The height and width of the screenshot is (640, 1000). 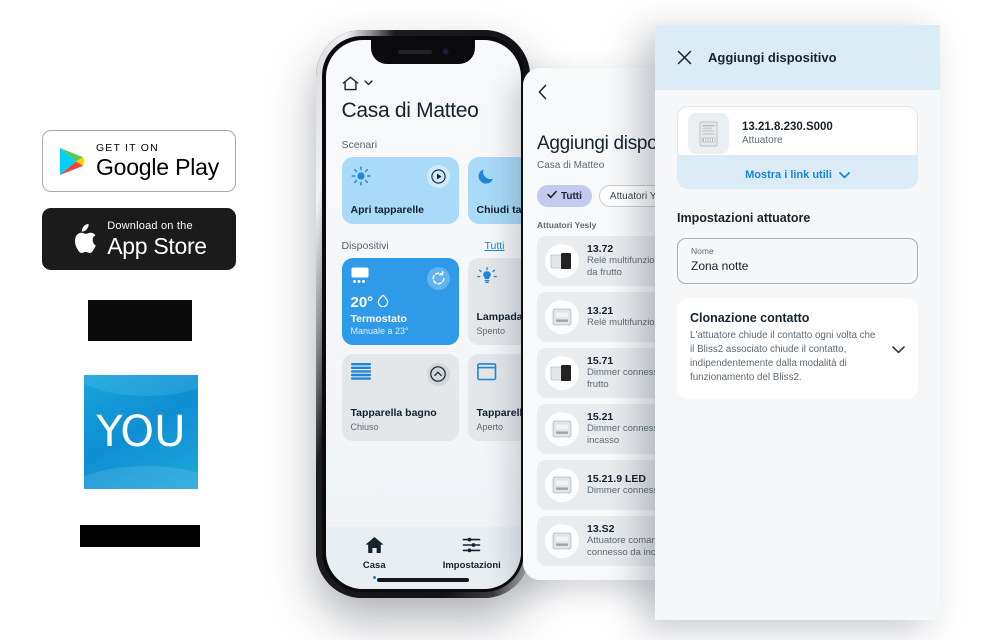 What do you see at coordinates (494, 246) in the screenshot?
I see `dispositivi-see-all-link: Tutti` at bounding box center [494, 246].